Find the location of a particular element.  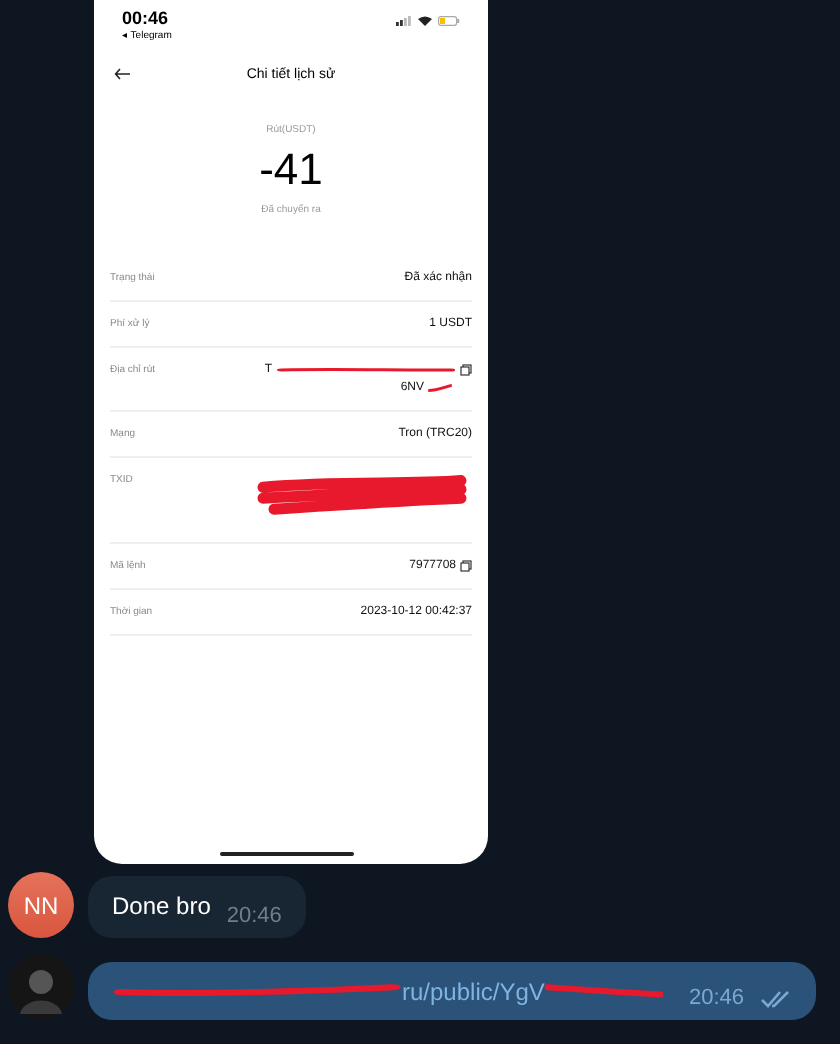

wifi-icon is located at coordinates (425, 21).